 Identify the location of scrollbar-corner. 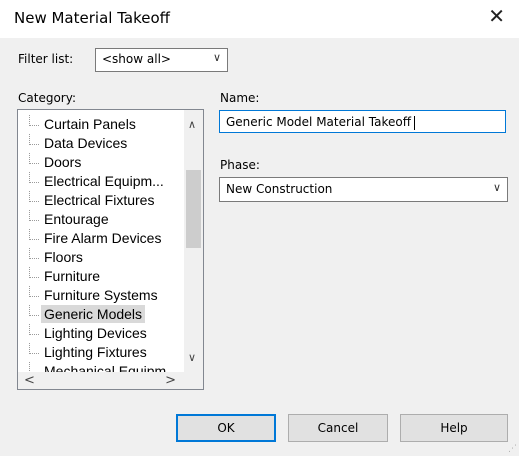
(193, 380).